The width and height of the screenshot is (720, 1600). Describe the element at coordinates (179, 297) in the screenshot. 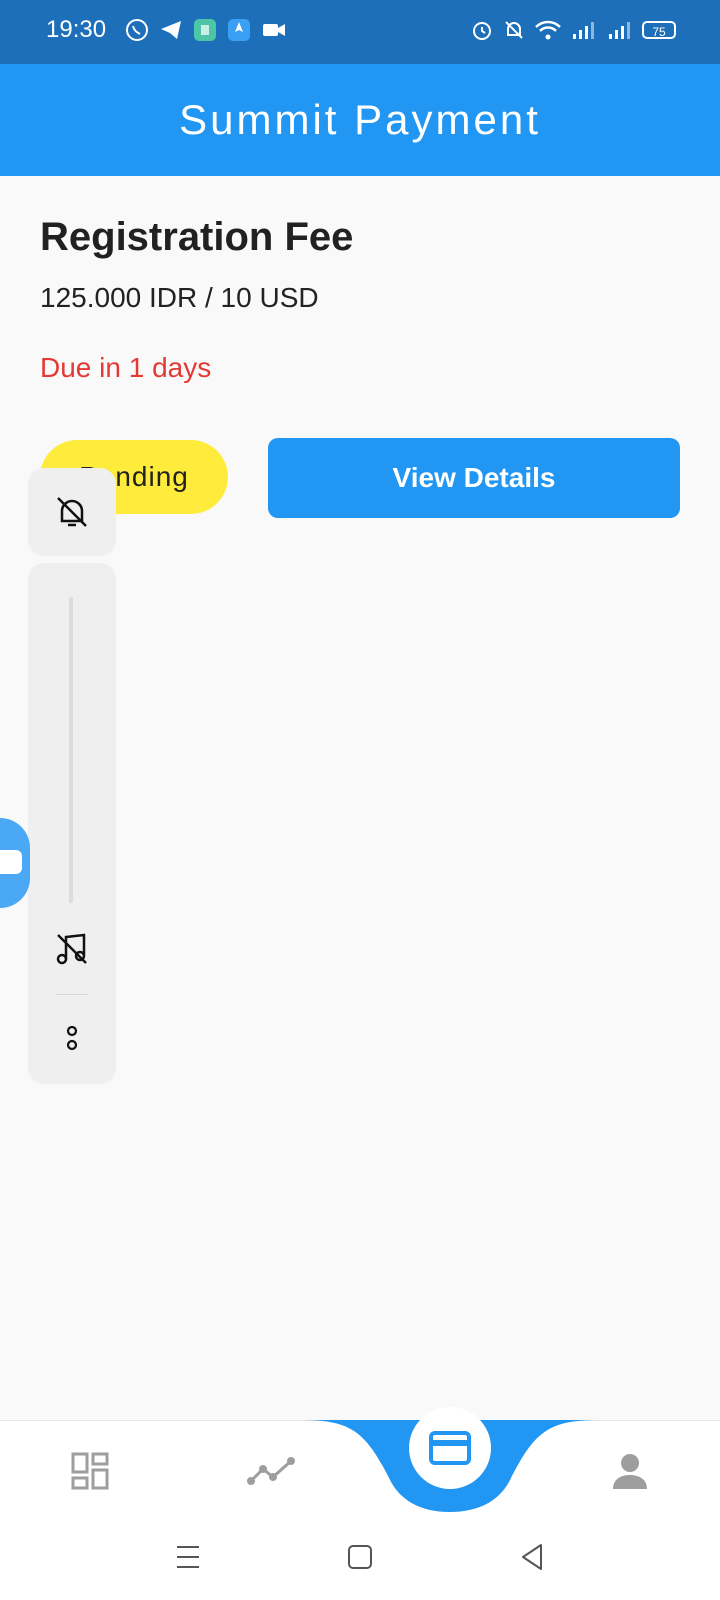

I see `fee-amount: 125.000 IDR / 10 USD` at that location.